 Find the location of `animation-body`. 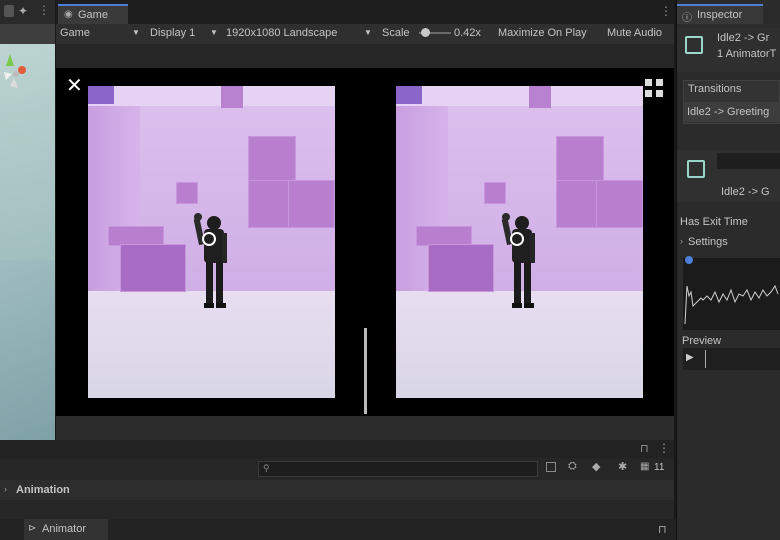

animation-body is located at coordinates (337, 510).